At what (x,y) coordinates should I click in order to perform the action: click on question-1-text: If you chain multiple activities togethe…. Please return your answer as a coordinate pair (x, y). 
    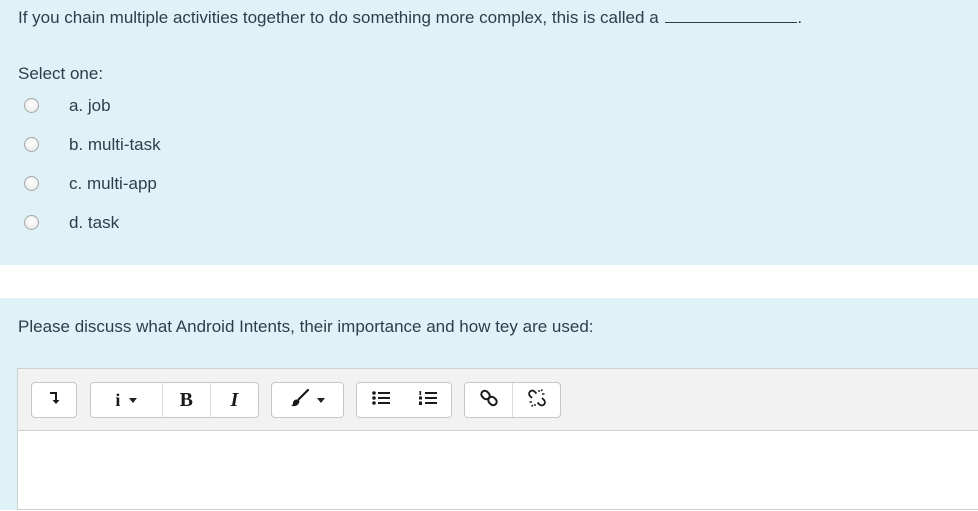
    Looking at the image, I should click on (410, 18).